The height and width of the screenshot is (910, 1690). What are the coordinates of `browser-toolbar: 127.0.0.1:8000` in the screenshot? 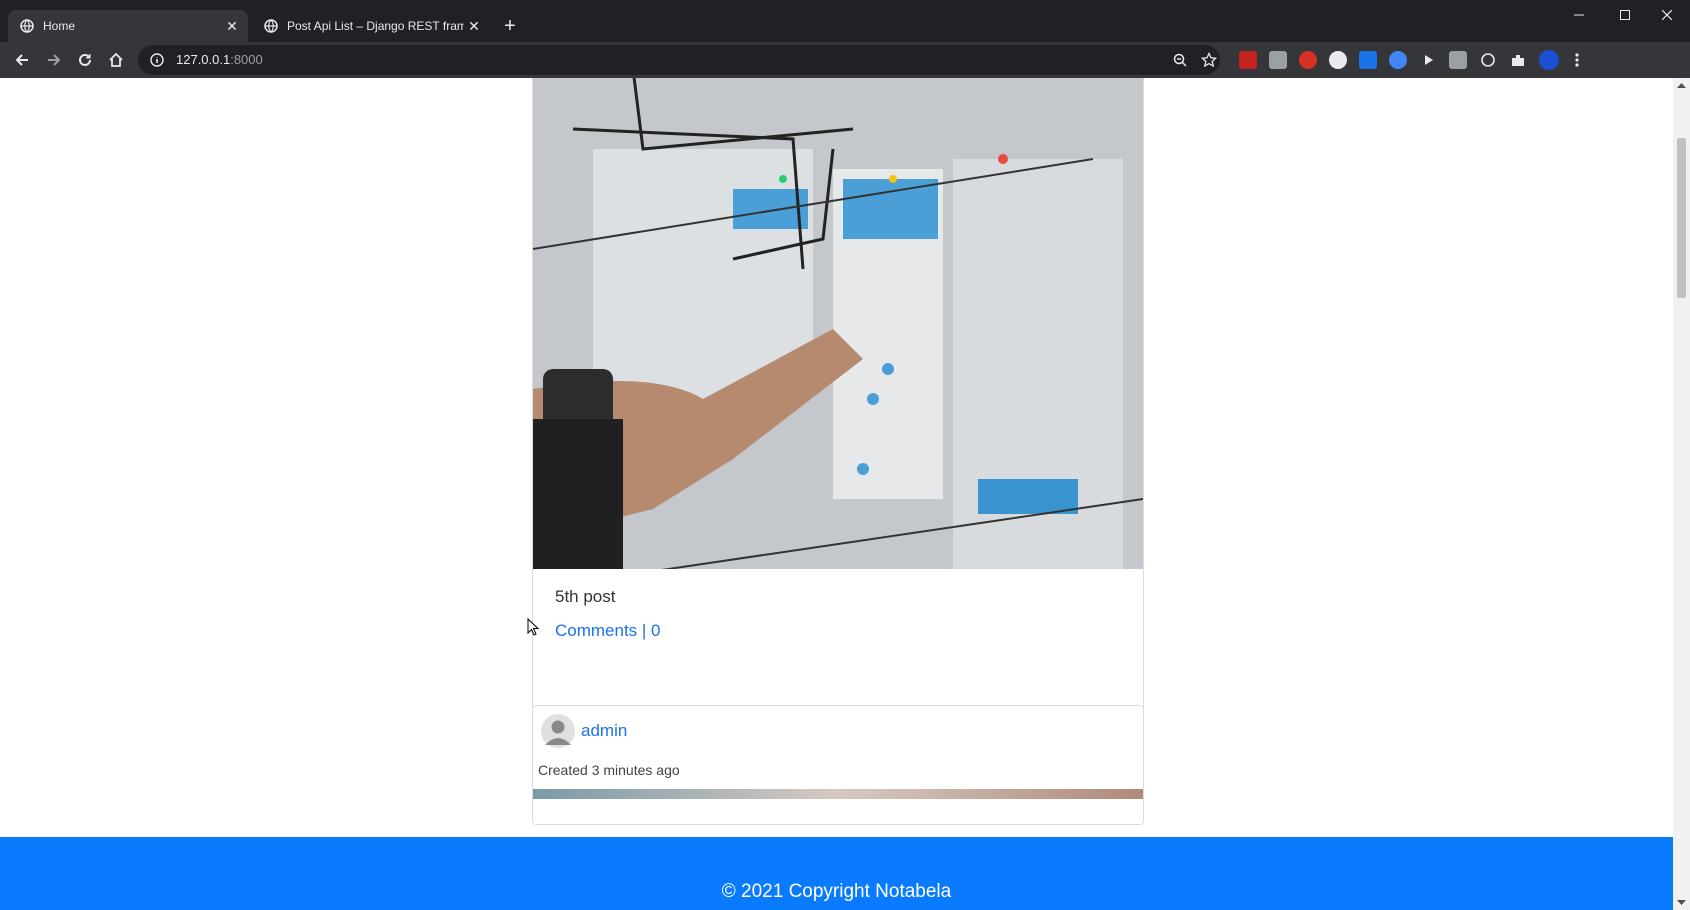 It's located at (845, 60).